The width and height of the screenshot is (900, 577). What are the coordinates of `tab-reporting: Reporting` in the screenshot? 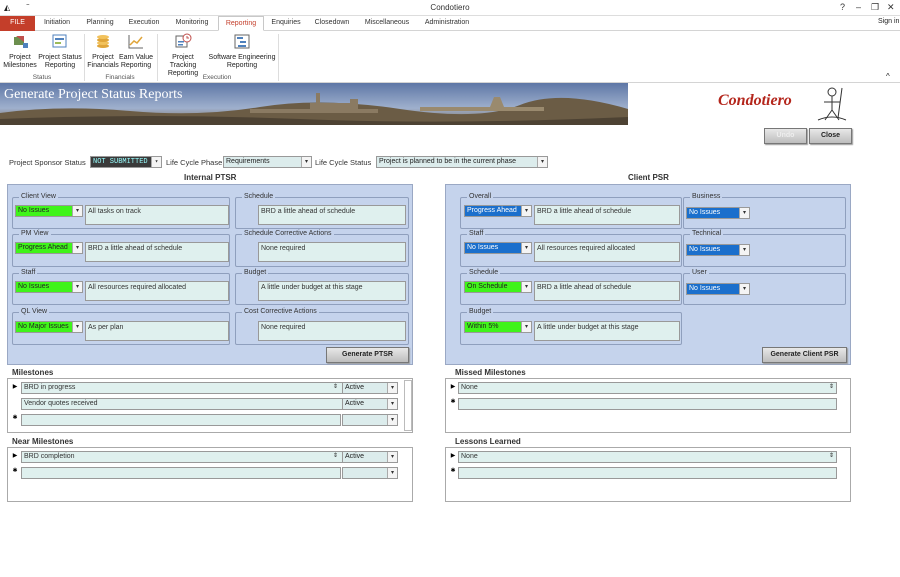 It's located at (241, 23).